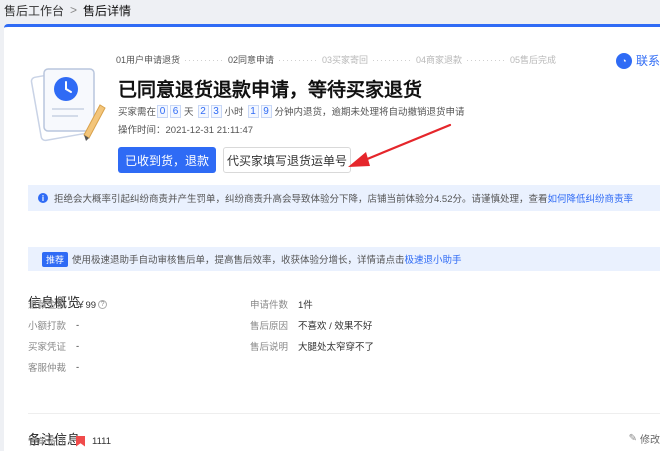  I want to click on field-label: 客服仲裁, so click(47, 368).